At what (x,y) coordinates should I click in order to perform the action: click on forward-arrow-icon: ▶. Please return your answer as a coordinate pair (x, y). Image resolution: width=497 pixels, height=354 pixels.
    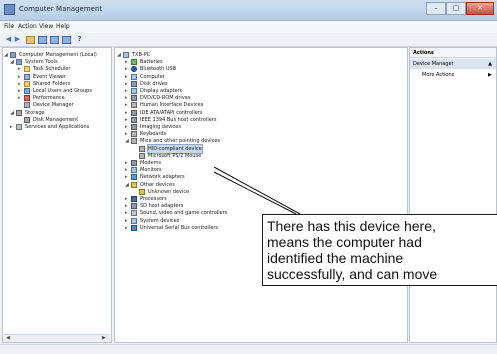
    Looking at the image, I should click on (17, 39).